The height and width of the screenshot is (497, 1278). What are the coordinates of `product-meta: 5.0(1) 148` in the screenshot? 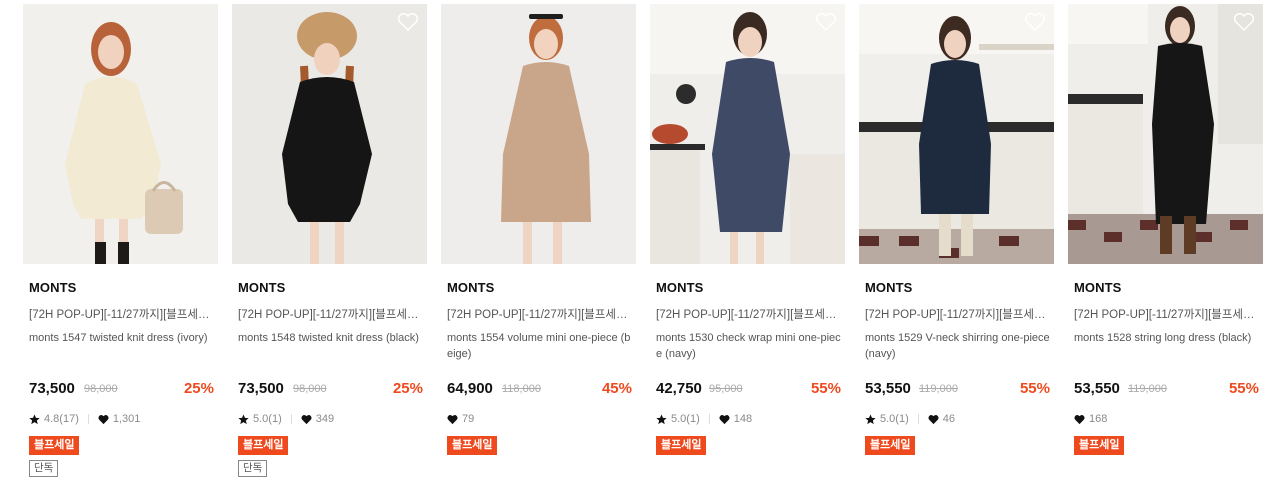 It's located at (704, 419).